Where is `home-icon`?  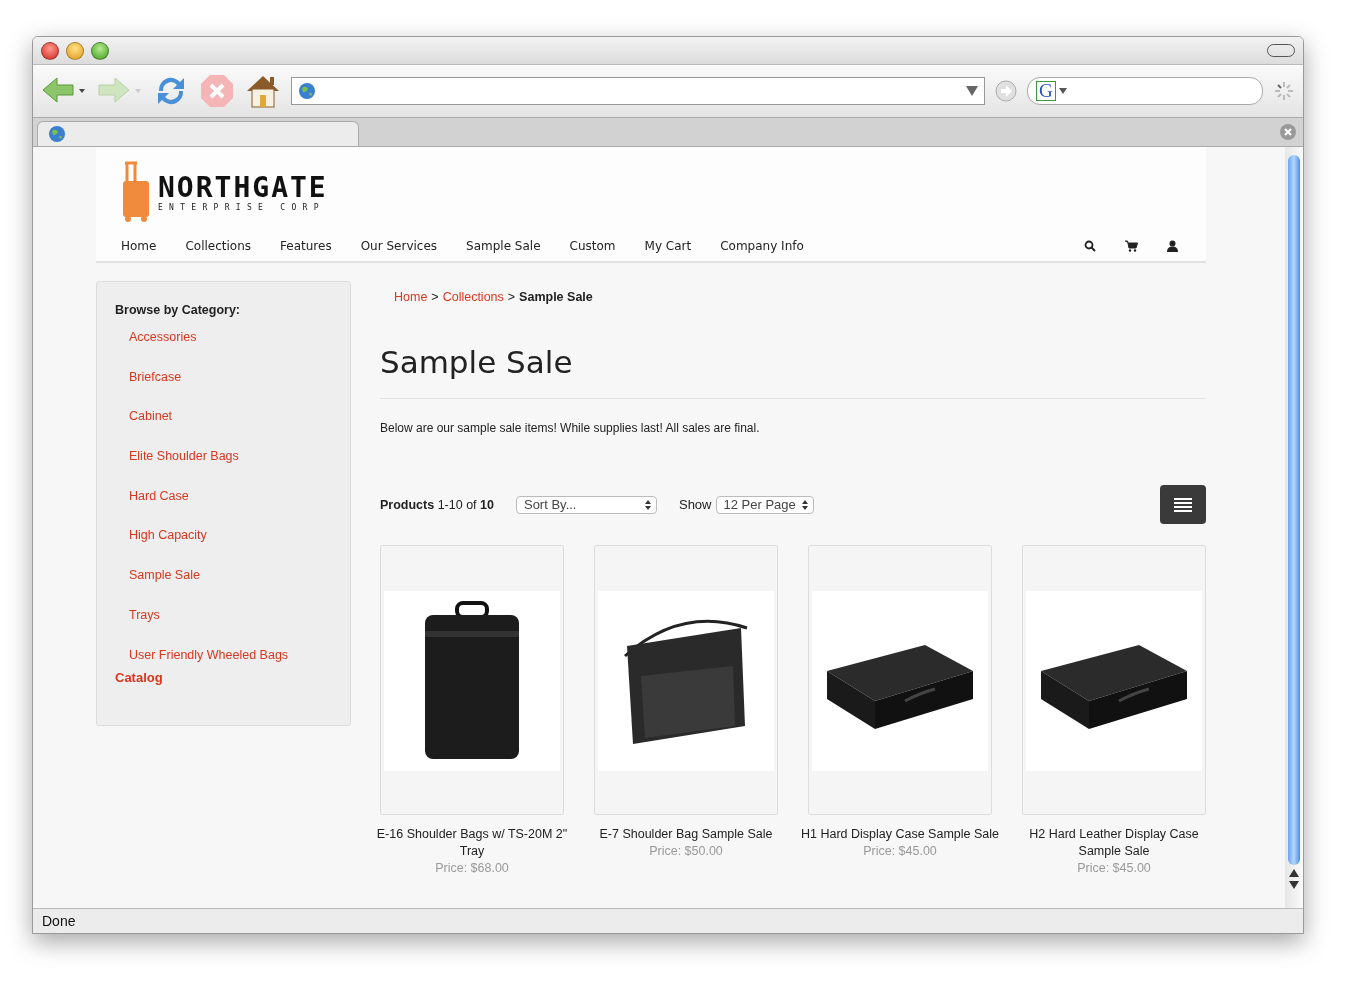
home-icon is located at coordinates (263, 91).